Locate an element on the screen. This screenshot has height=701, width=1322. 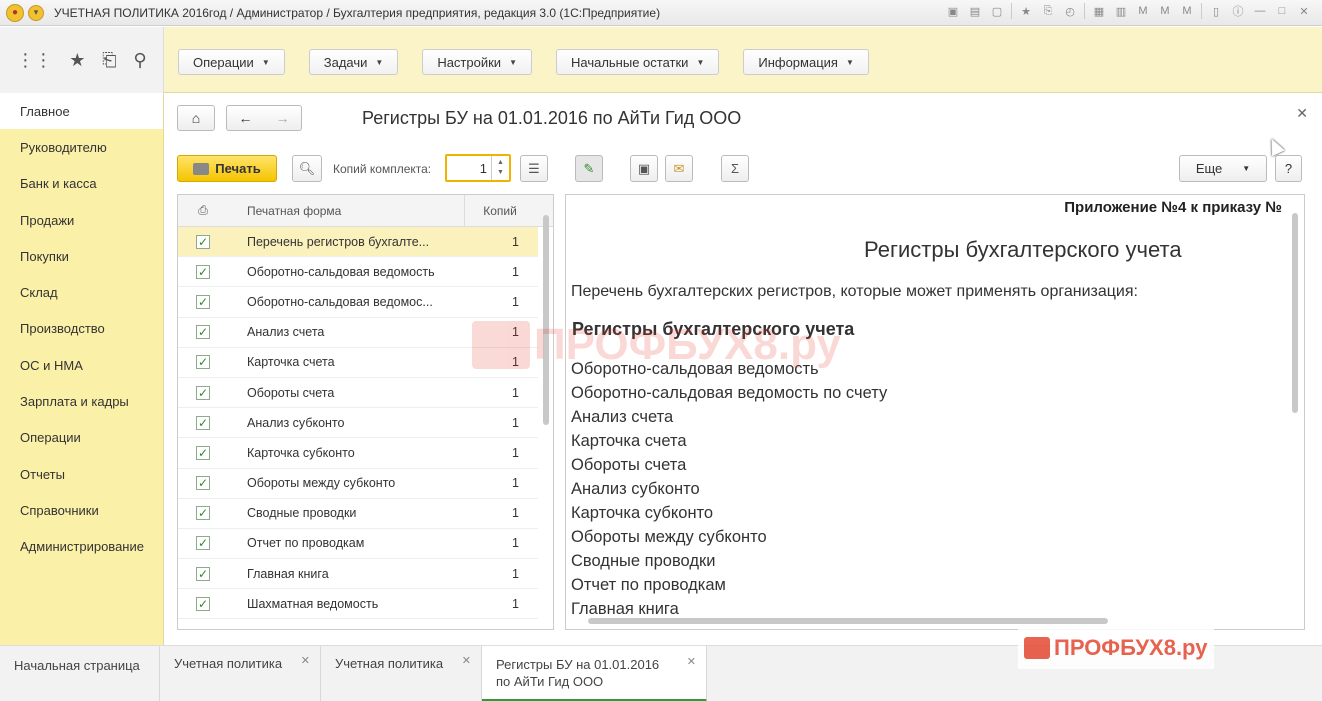
maximize-icon: □ is located at coordinates (1282, 11).